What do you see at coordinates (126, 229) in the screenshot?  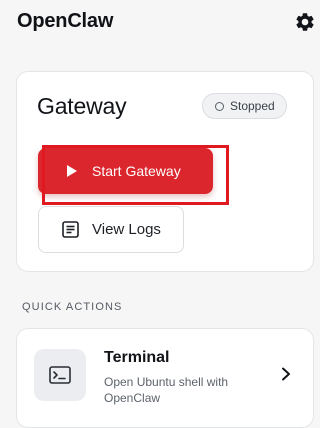 I see `view-logs-label: View Logs` at bounding box center [126, 229].